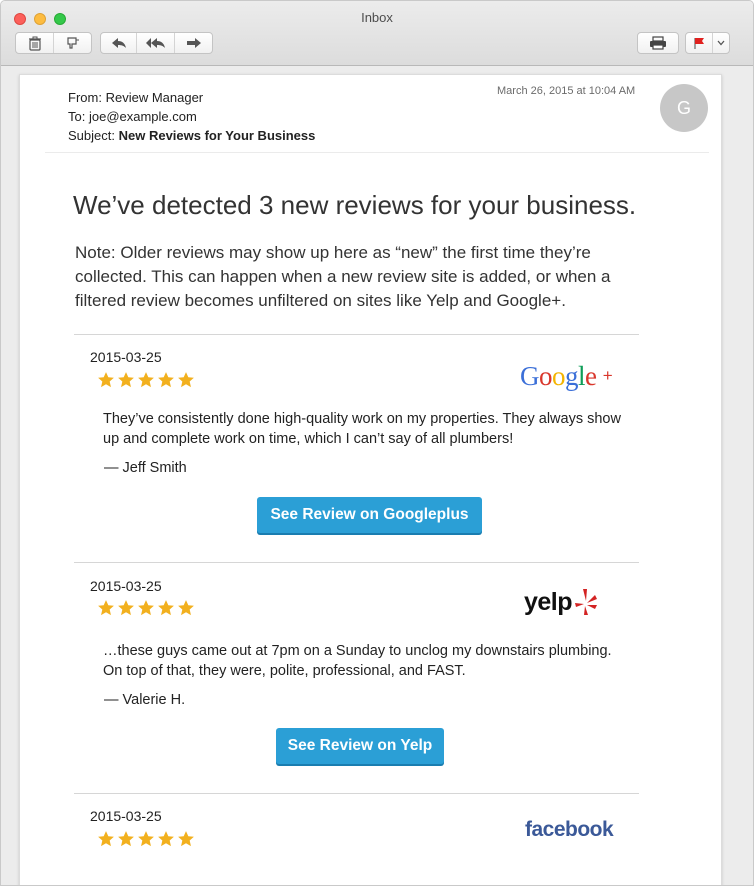 This screenshot has height=886, width=754. I want to click on review-author: — Valerie H., so click(145, 700).